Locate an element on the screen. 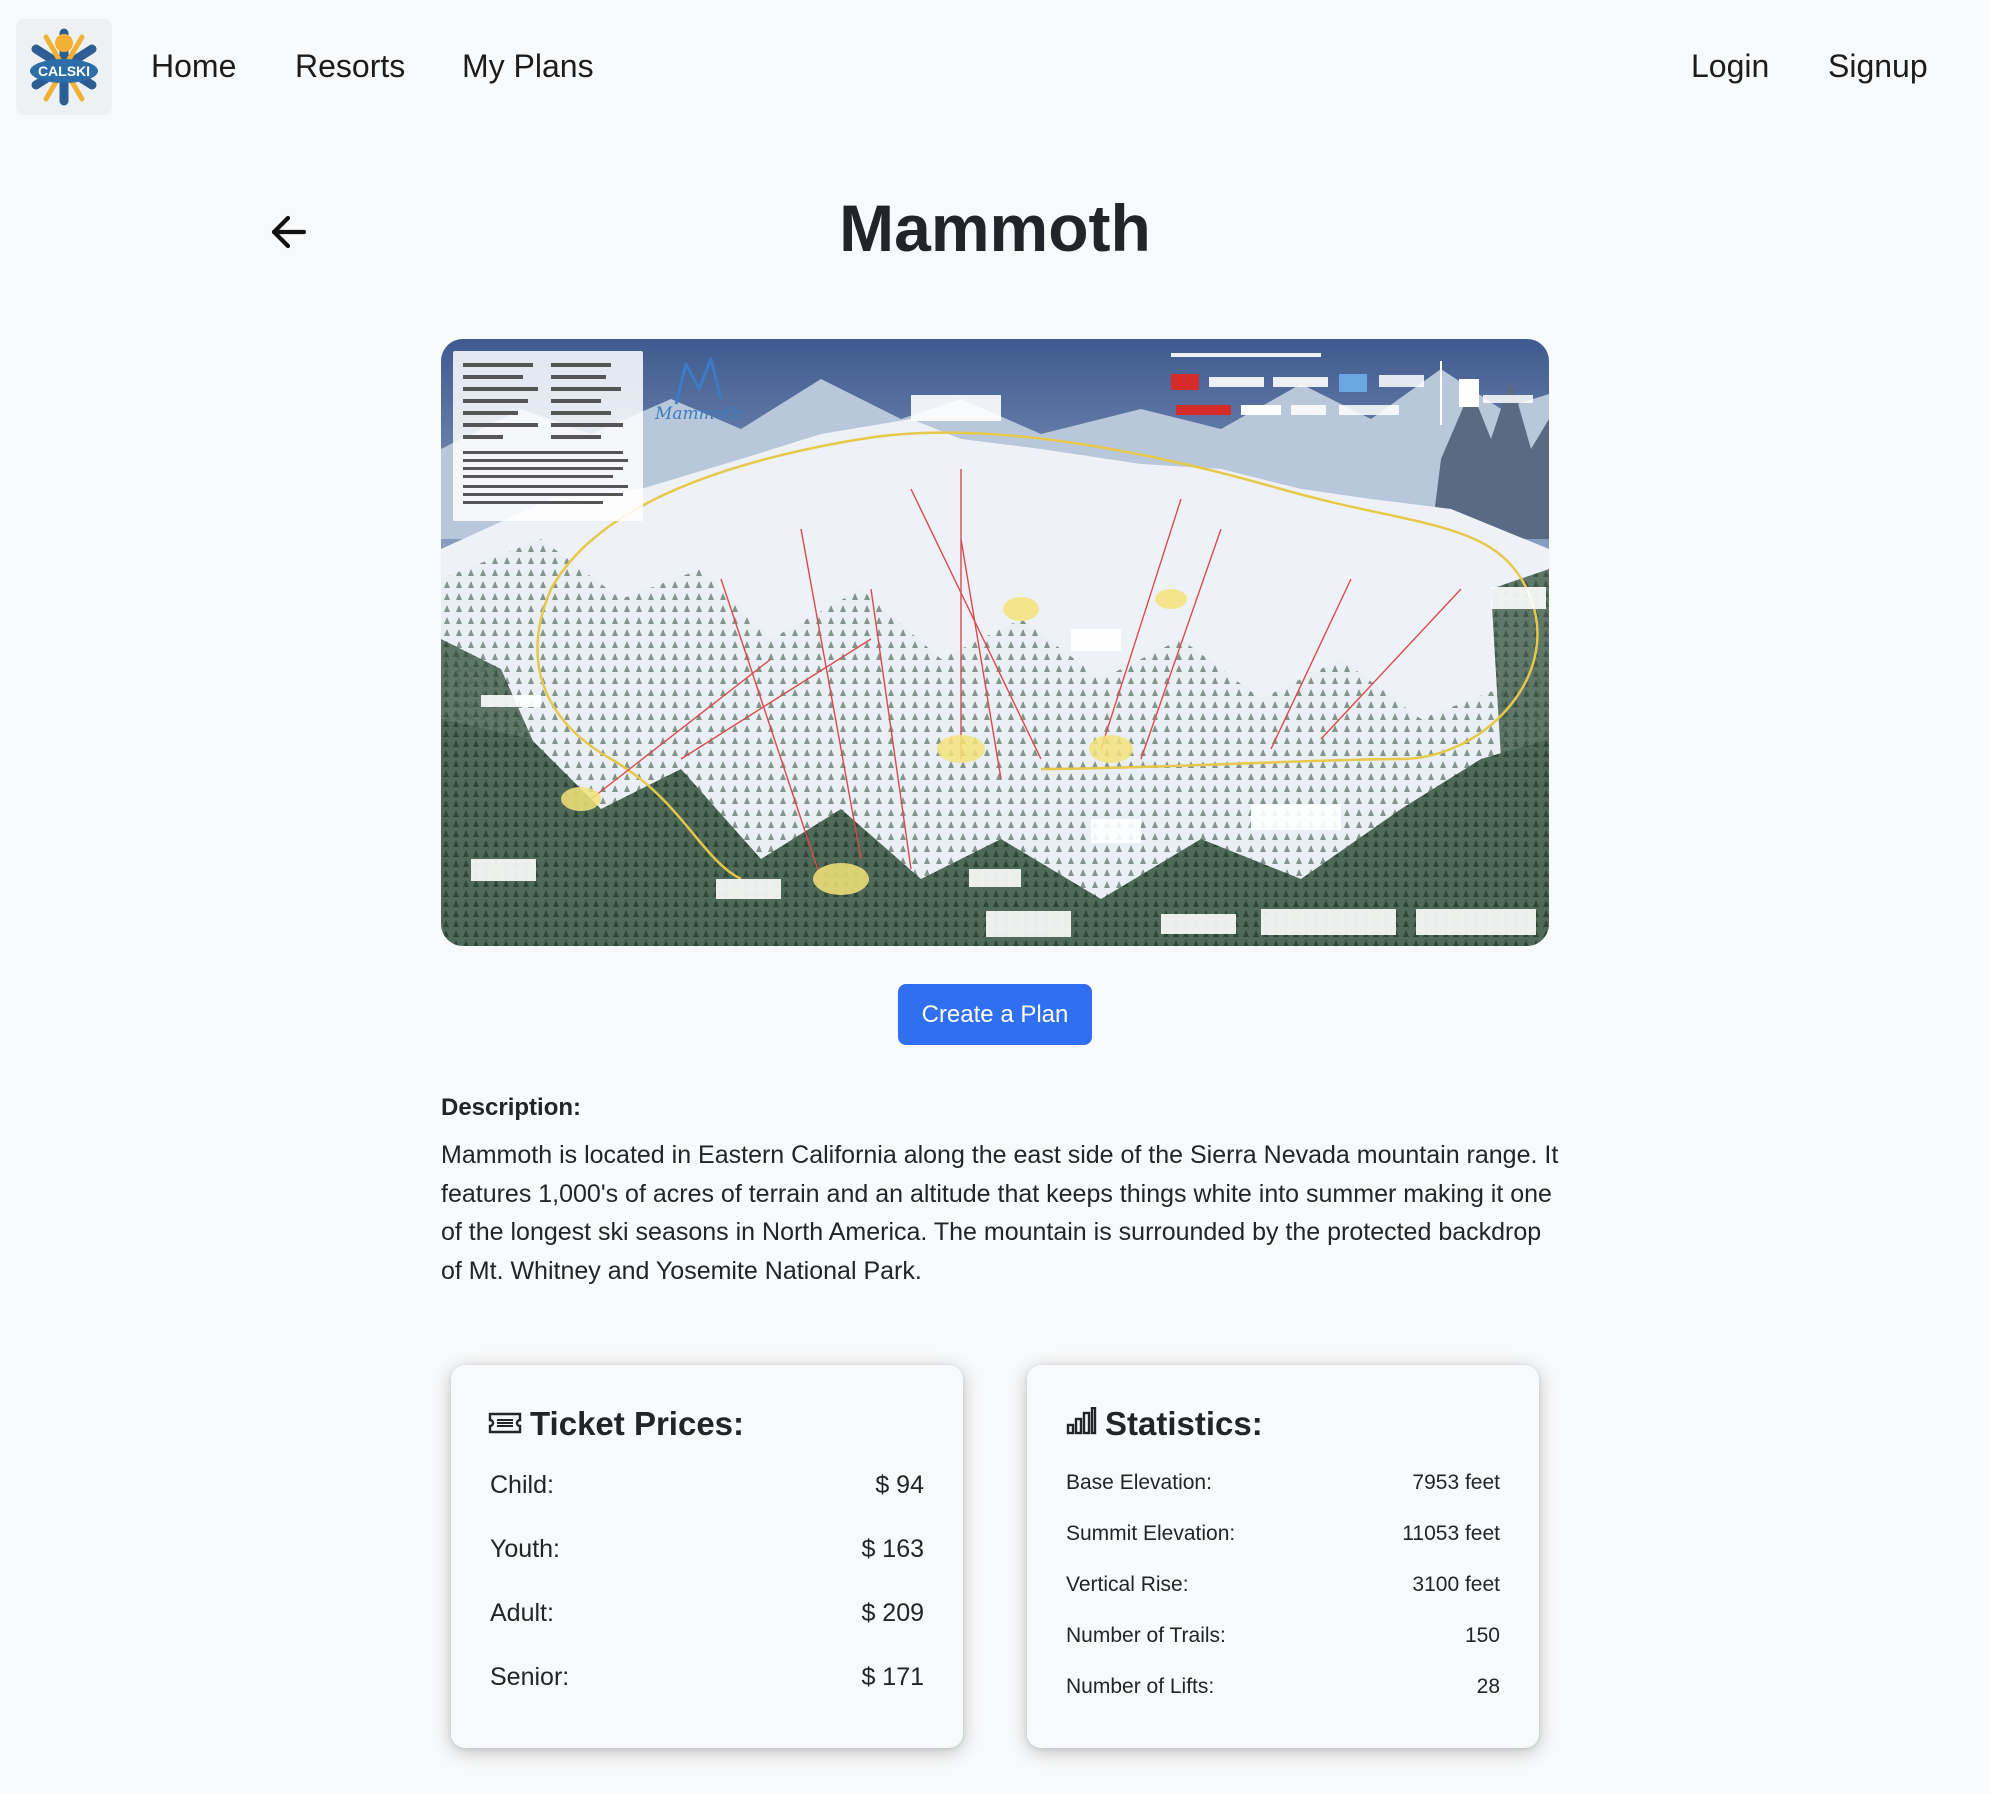 The height and width of the screenshot is (1794, 1990). ticket-price: $ 94 is located at coordinates (899, 1485).